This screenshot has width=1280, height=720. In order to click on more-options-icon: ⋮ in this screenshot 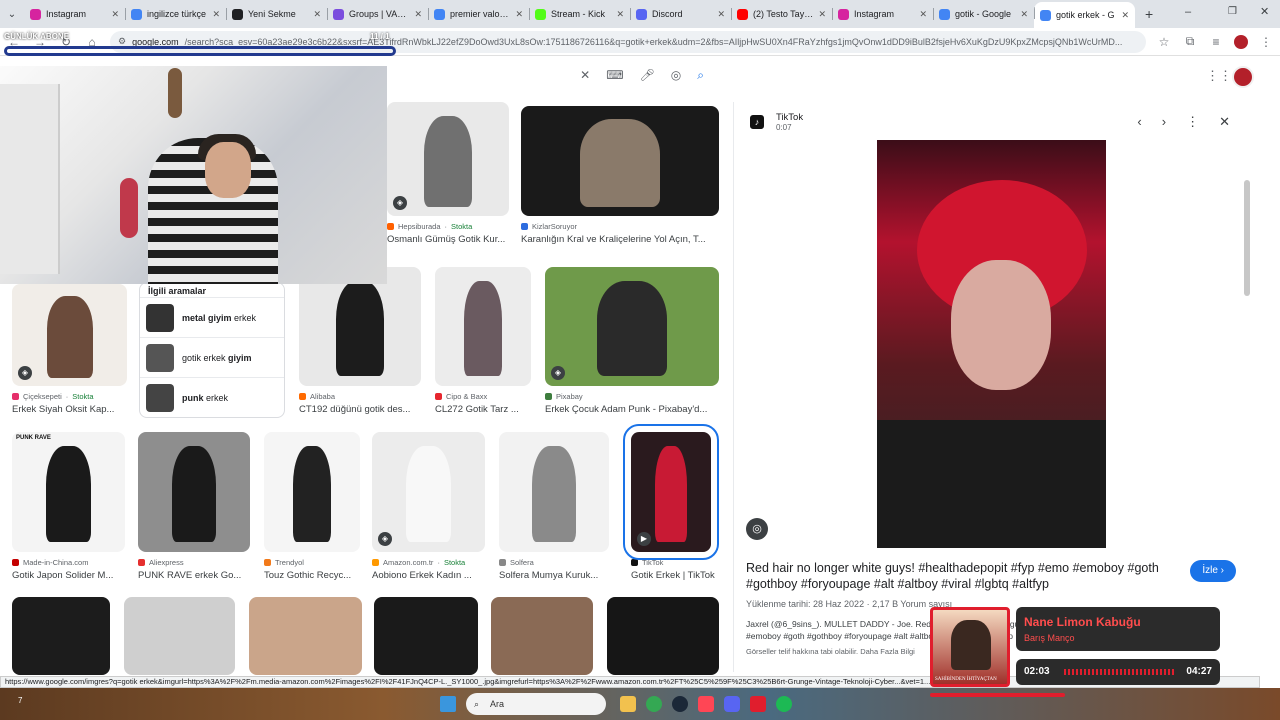, I will do `click(1192, 122)`.